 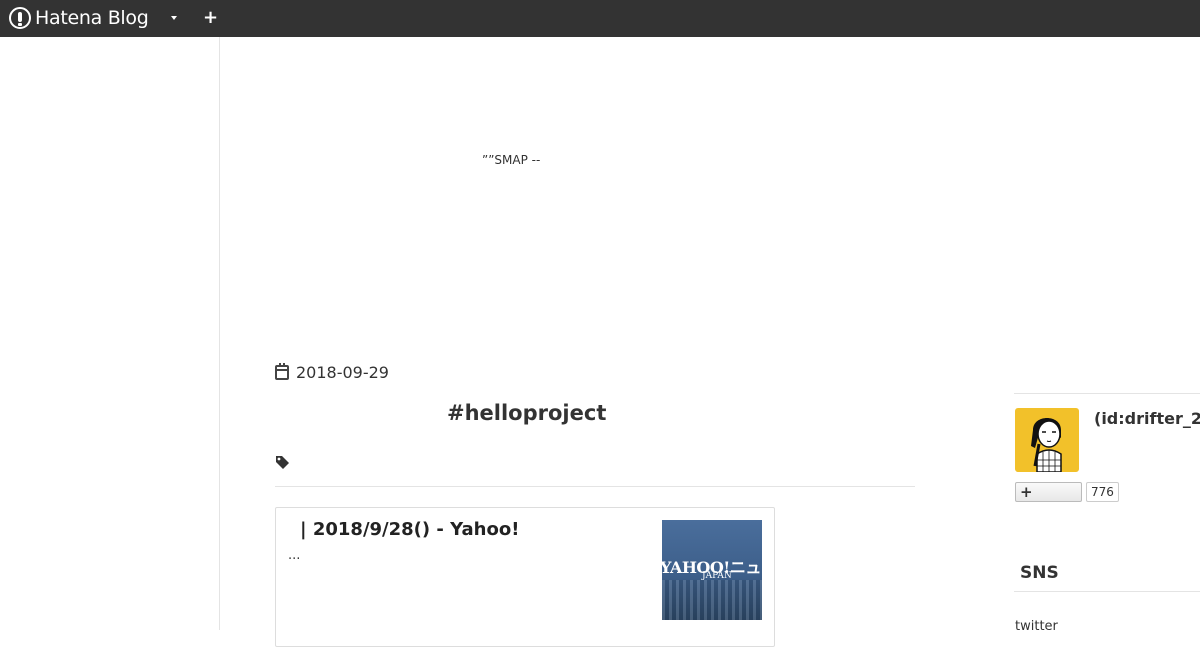 I want to click on entry-title: #helloproject, so click(x=526, y=413).